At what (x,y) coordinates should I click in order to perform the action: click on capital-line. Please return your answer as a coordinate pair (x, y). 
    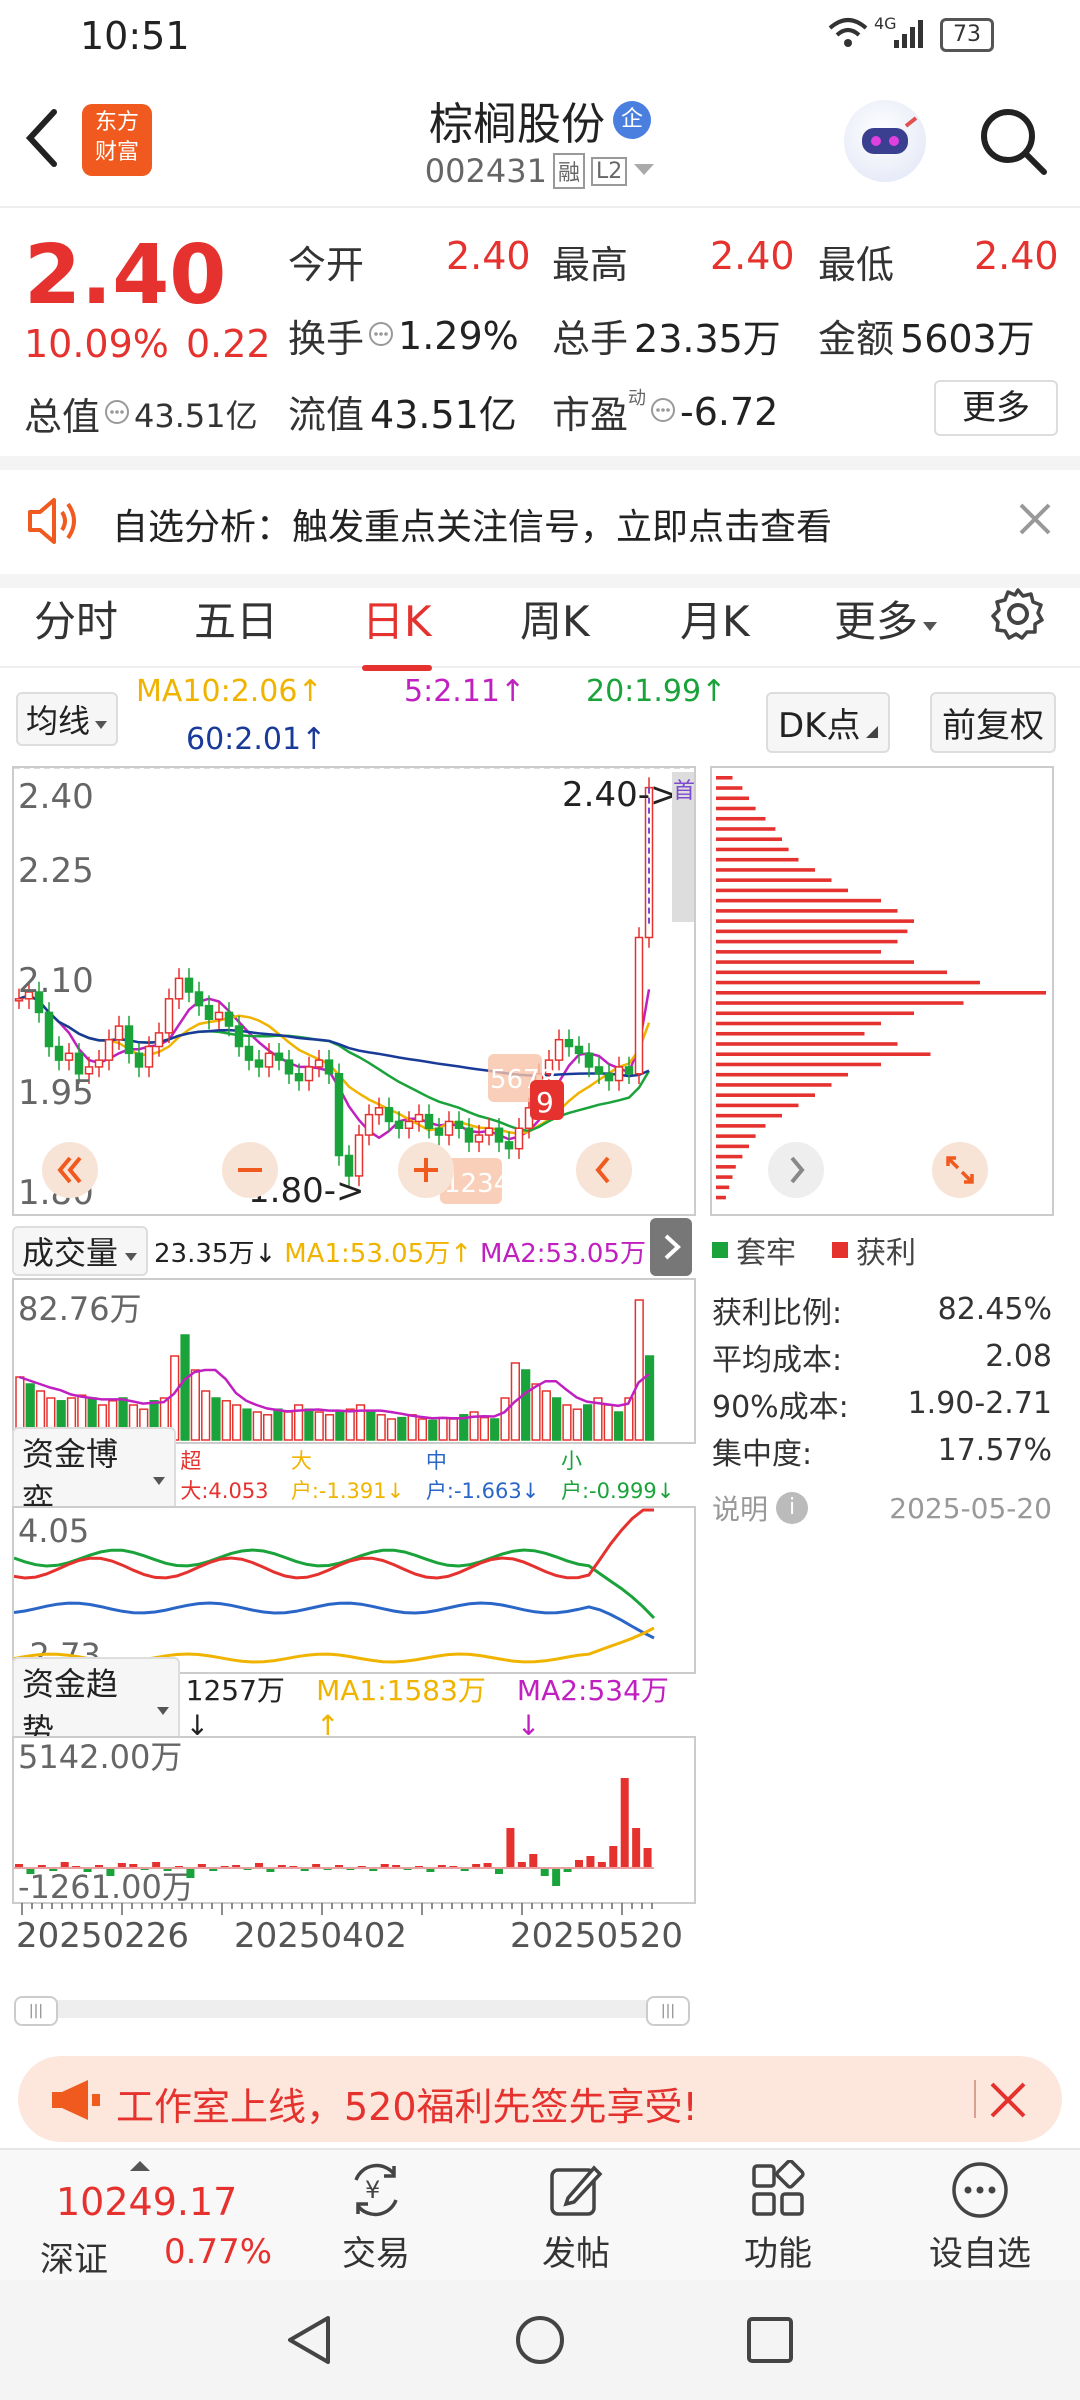
    Looking at the image, I should click on (334, 1620).